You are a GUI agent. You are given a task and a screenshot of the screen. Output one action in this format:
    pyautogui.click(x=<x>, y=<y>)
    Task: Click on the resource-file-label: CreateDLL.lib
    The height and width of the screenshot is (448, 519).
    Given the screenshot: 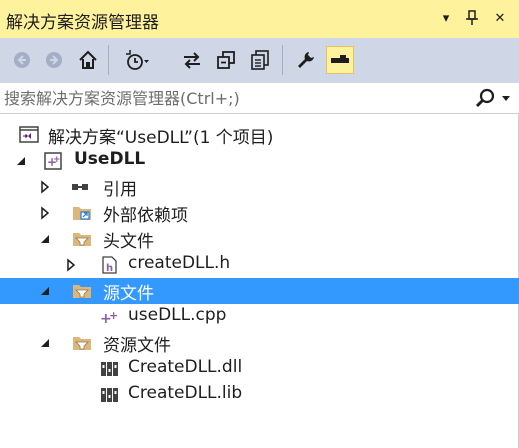 What is the action you would take?
    pyautogui.click(x=185, y=393)
    